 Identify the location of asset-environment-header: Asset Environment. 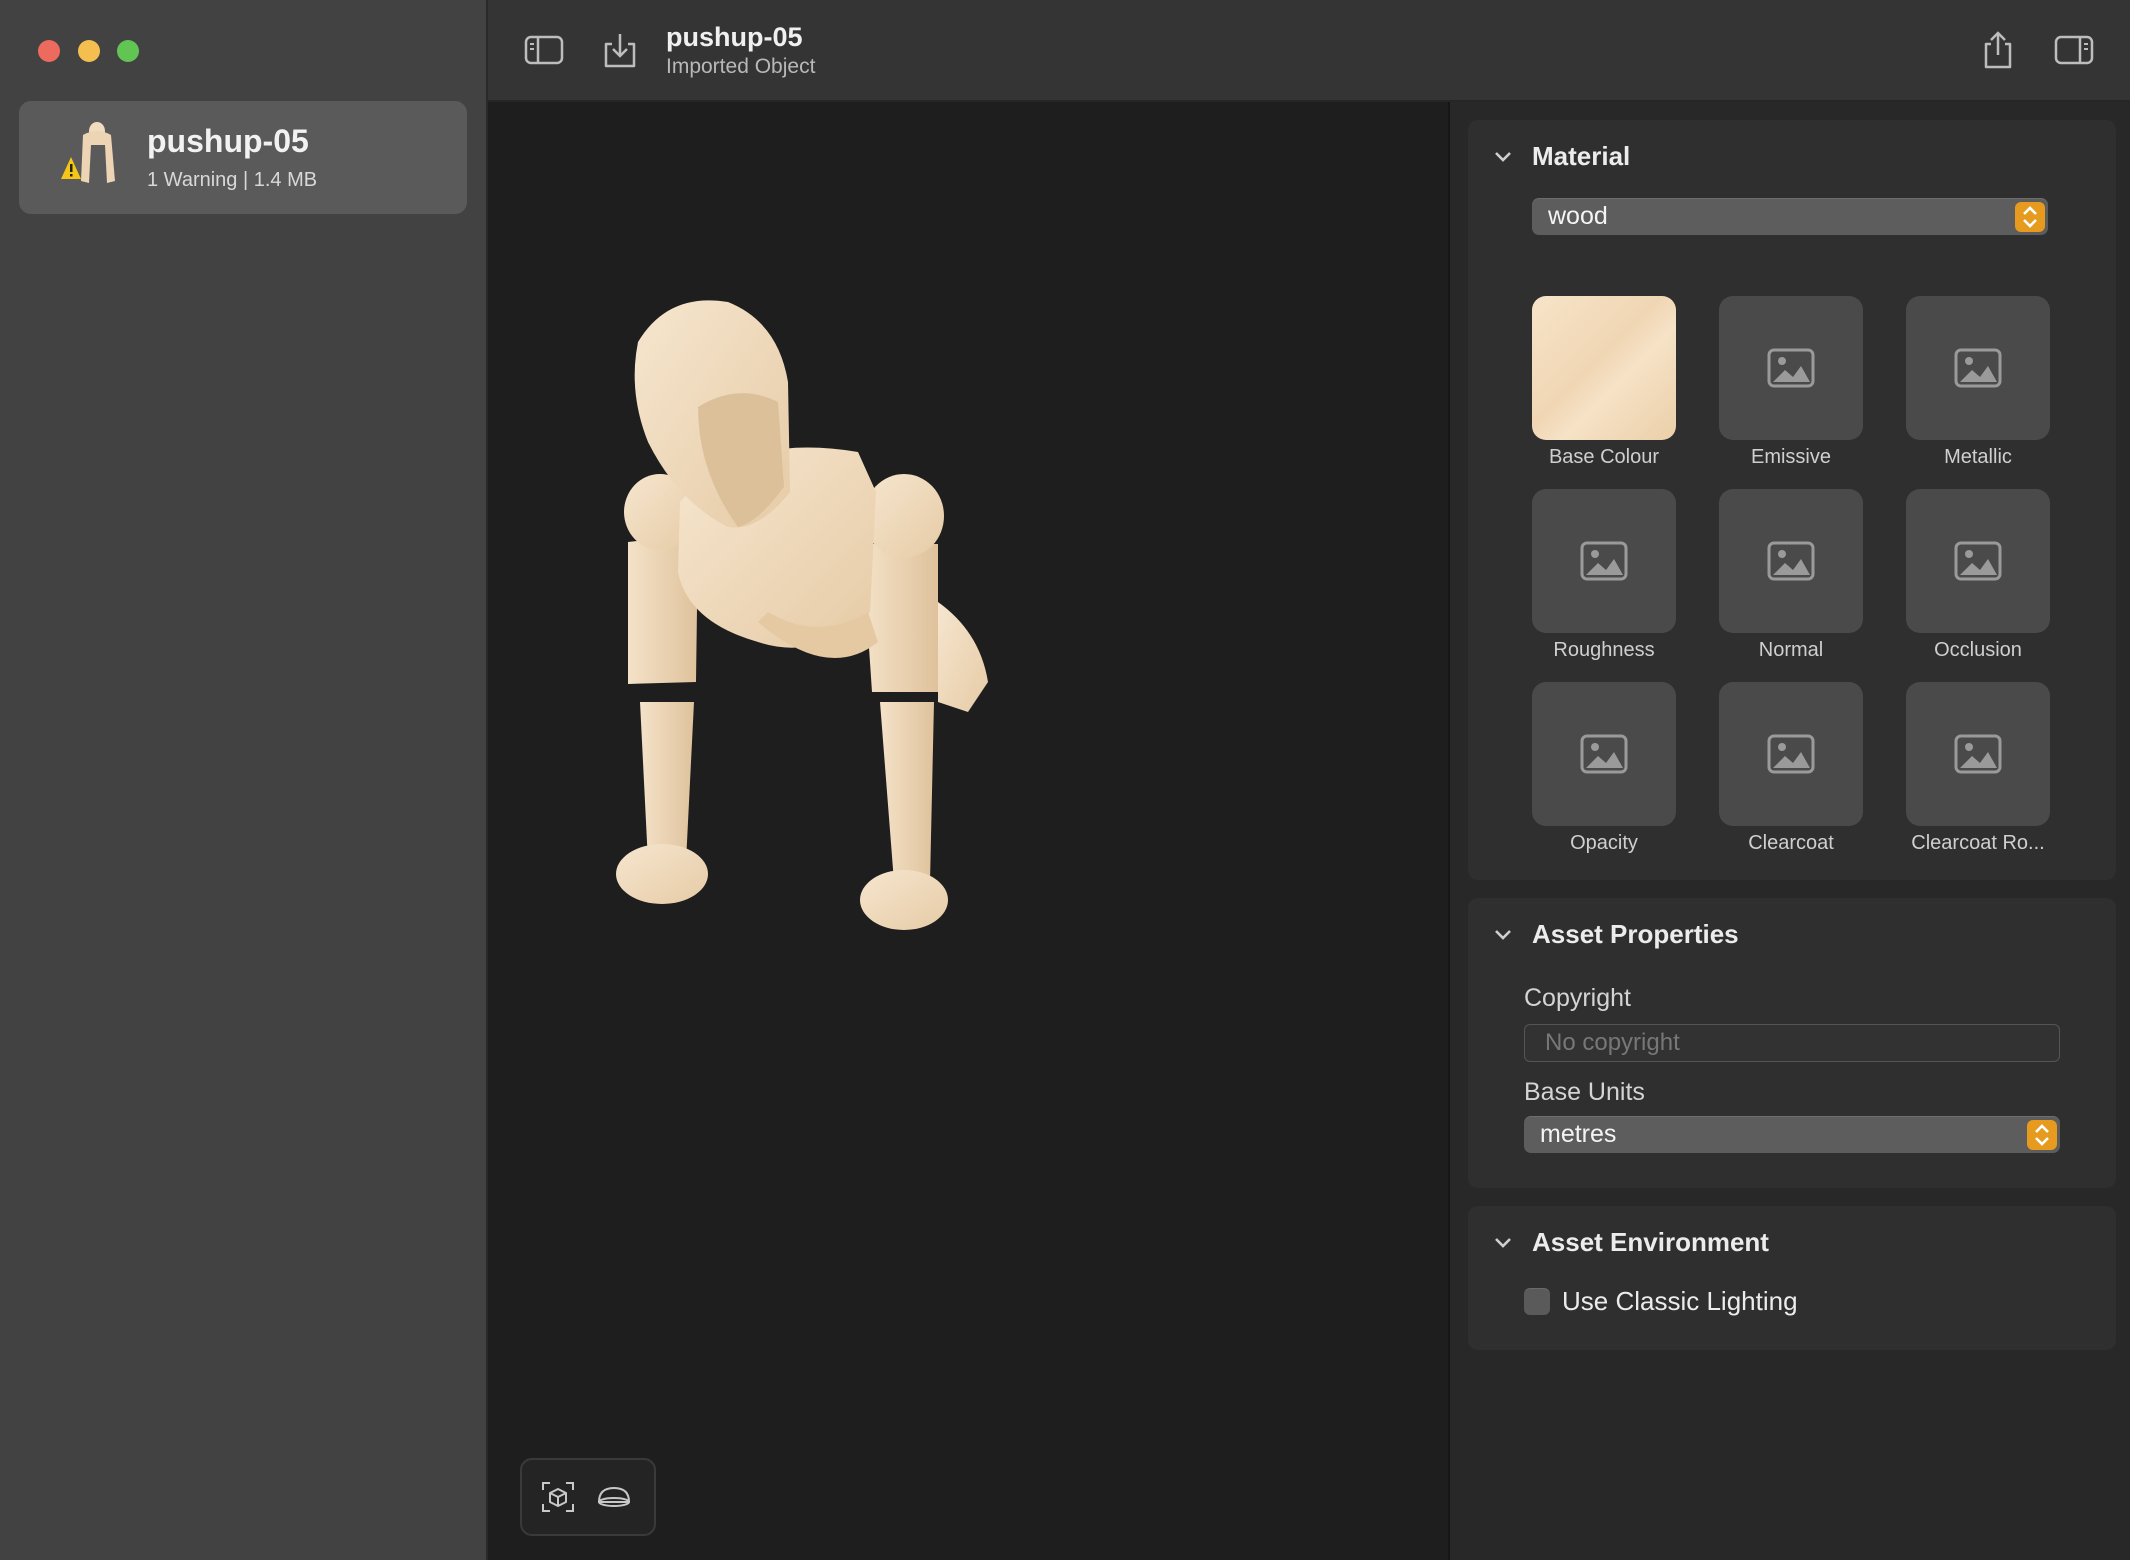
(1630, 1242).